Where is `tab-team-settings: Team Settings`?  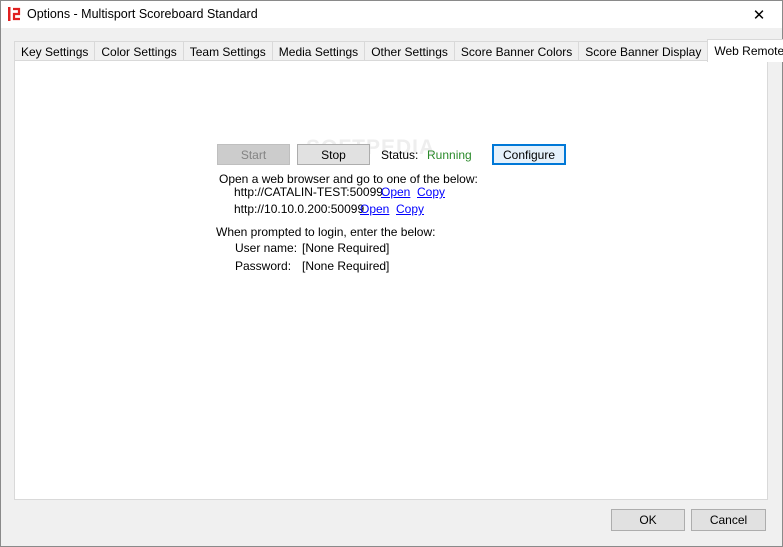
tab-team-settings: Team Settings is located at coordinates (227, 51).